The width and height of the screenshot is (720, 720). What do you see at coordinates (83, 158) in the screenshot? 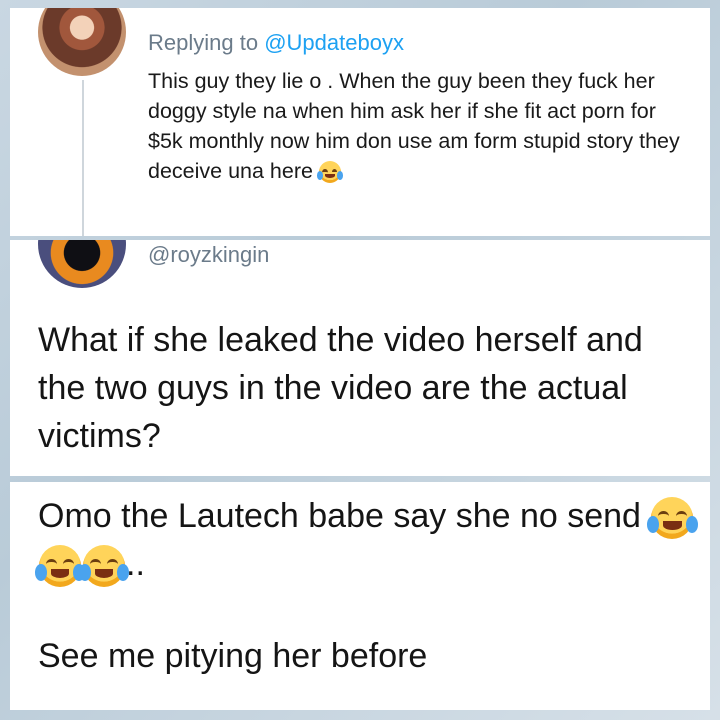
I see `thread-connector-line` at bounding box center [83, 158].